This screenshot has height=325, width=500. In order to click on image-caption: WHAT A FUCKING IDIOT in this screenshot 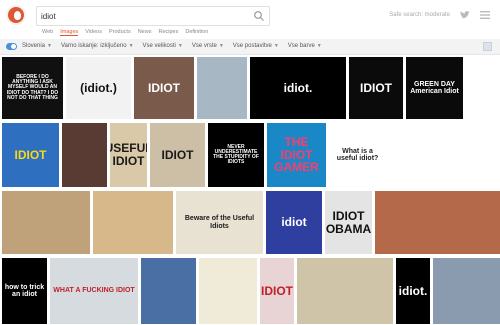, I will do `click(94, 291)`.